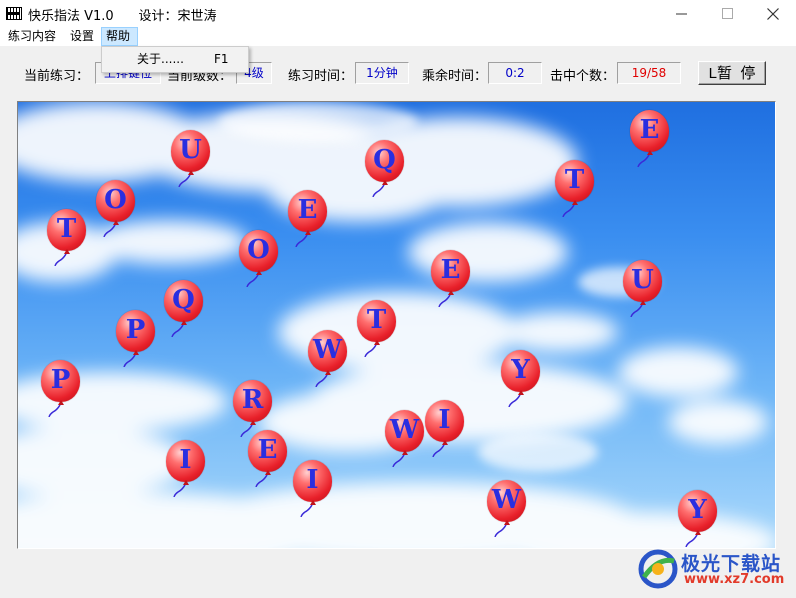 This screenshot has height=598, width=796. What do you see at coordinates (122, 14) in the screenshot?
I see `window-title: 快乐指法 V1.0 设计：宋世涛` at bounding box center [122, 14].